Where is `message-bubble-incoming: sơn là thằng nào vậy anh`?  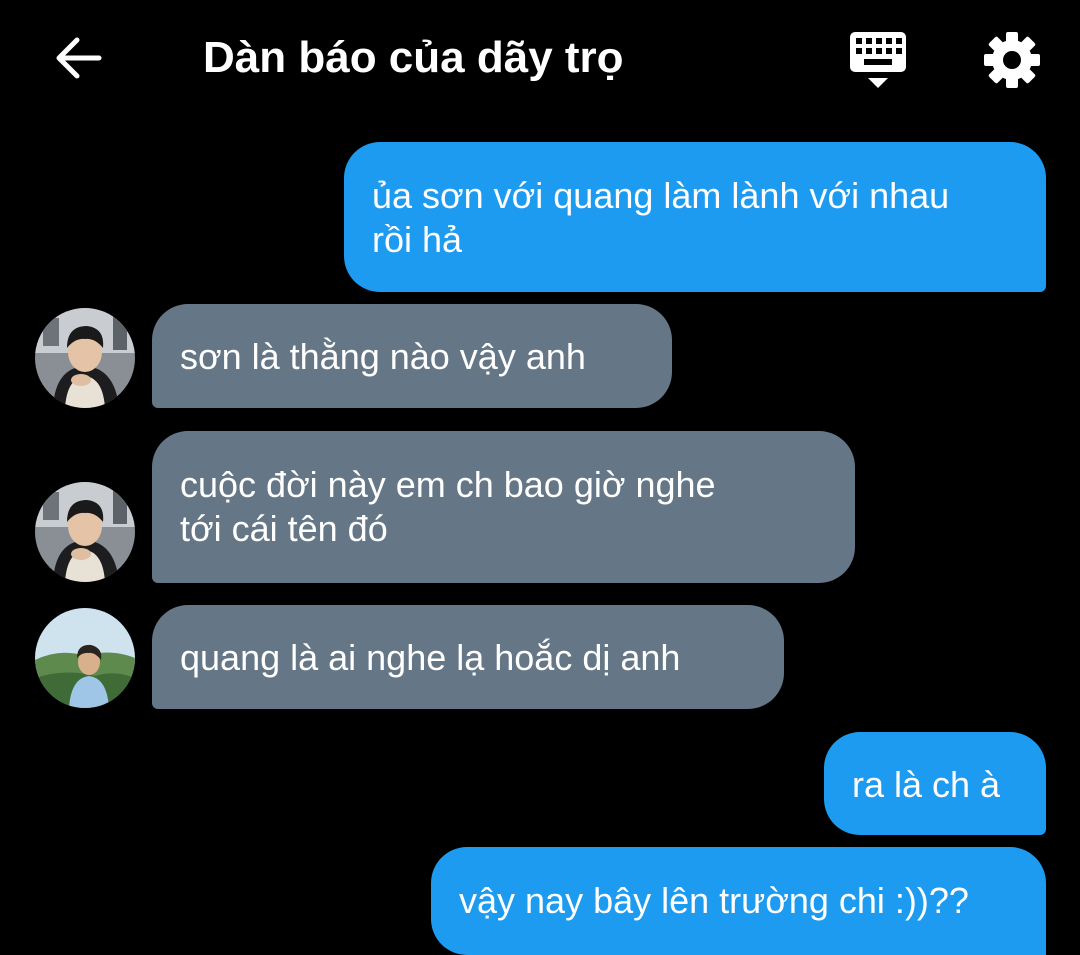 message-bubble-incoming: sơn là thằng nào vậy anh is located at coordinates (412, 356).